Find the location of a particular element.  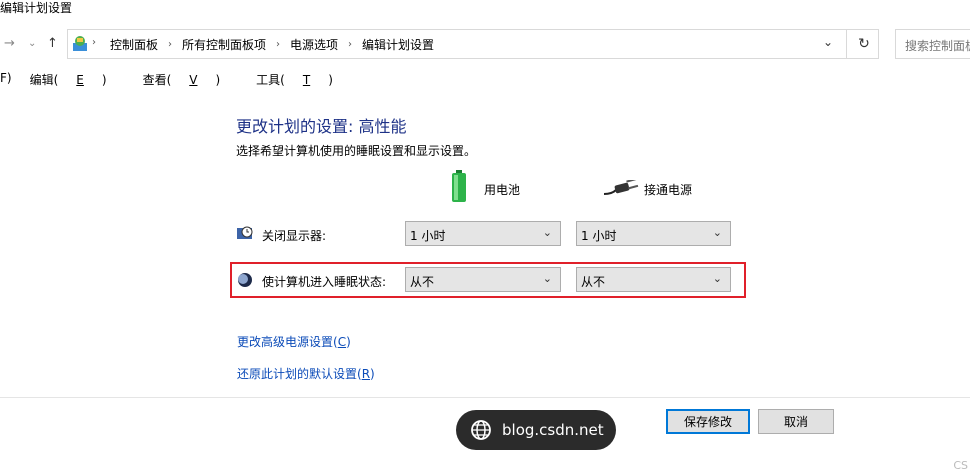

link-accesskey: R is located at coordinates (366, 374).